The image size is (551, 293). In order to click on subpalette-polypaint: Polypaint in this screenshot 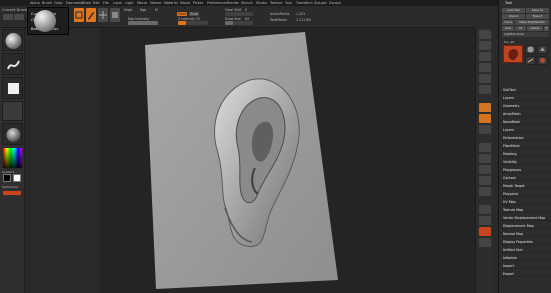, I will do `click(527, 194)`.